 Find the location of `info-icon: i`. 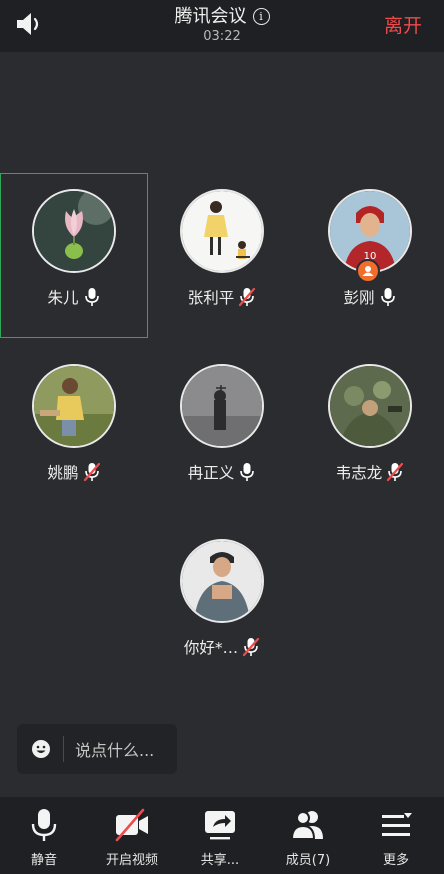

info-icon: i is located at coordinates (261, 16).